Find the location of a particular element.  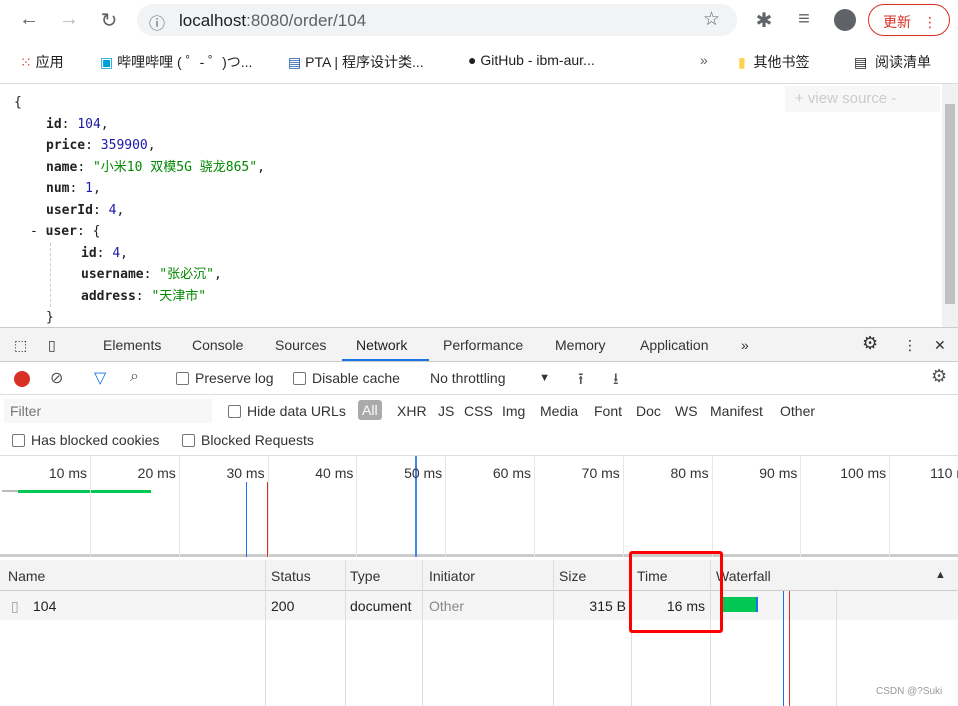

hide-data-urls-checkbox: Hide data URLs is located at coordinates (287, 411).